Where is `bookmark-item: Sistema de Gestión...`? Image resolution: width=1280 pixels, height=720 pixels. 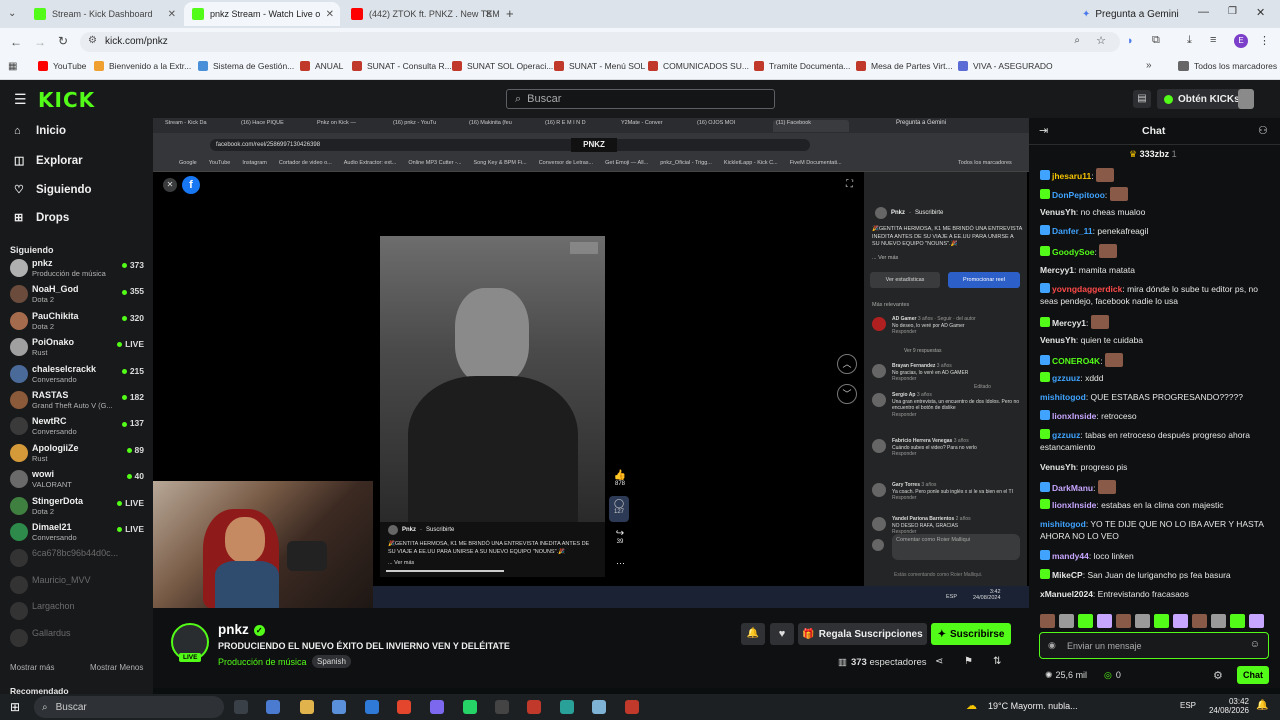 bookmark-item: Sistema de Gestión... is located at coordinates (246, 66).